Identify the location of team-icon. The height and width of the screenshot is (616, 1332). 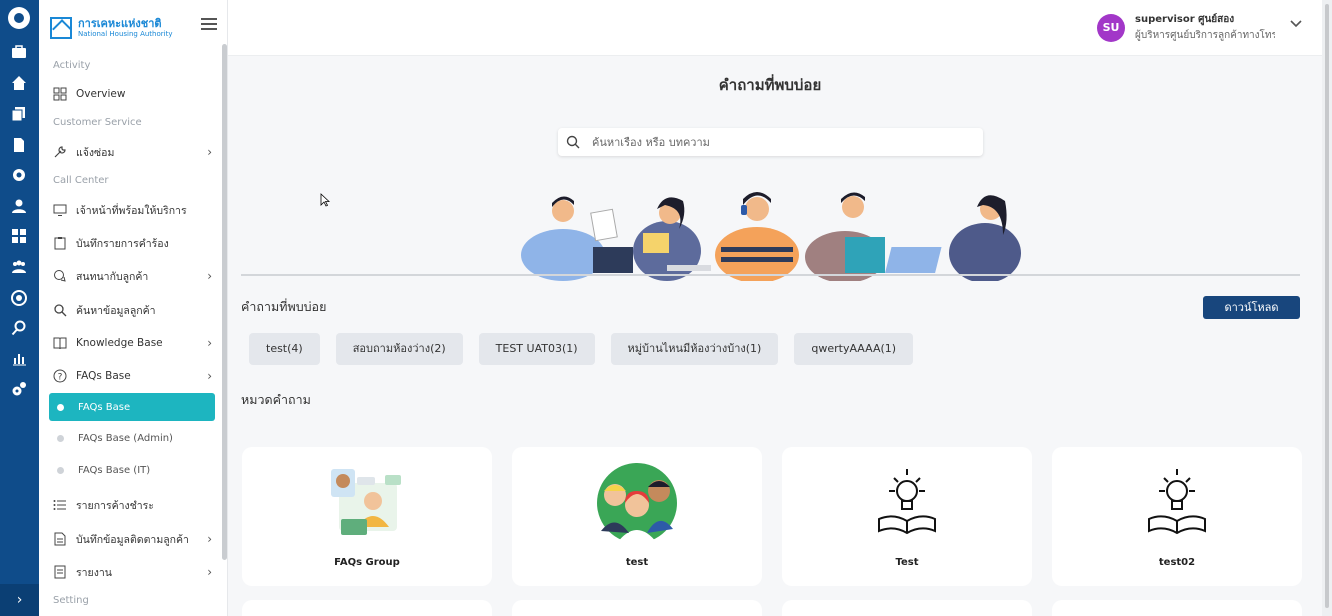
(19, 267).